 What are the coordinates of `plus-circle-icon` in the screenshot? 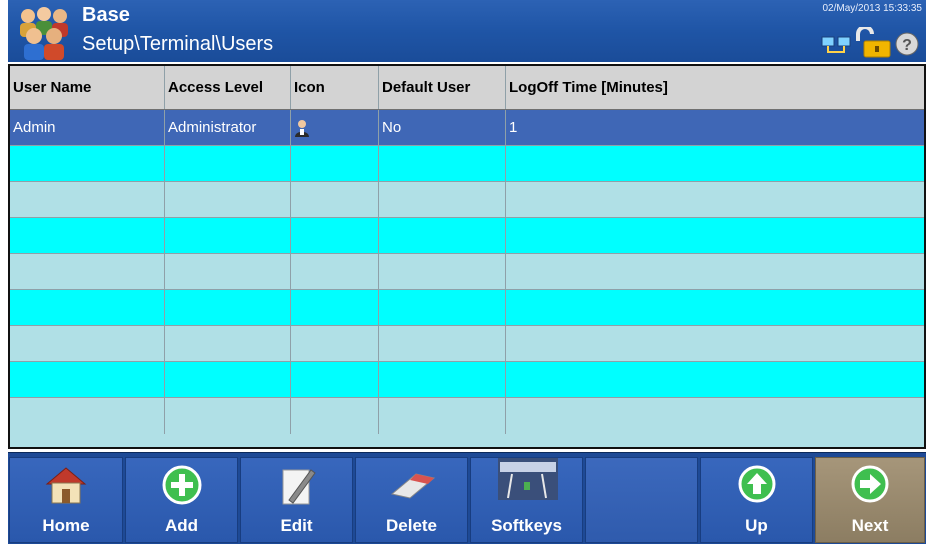 It's located at (181, 485).